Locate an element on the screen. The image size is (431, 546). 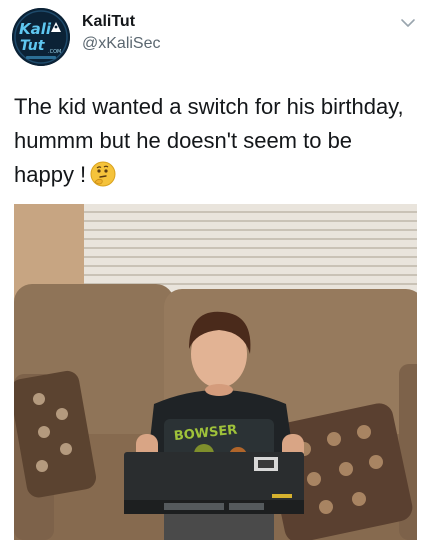
avatar: Kali Tut .COM is located at coordinates (41, 37).